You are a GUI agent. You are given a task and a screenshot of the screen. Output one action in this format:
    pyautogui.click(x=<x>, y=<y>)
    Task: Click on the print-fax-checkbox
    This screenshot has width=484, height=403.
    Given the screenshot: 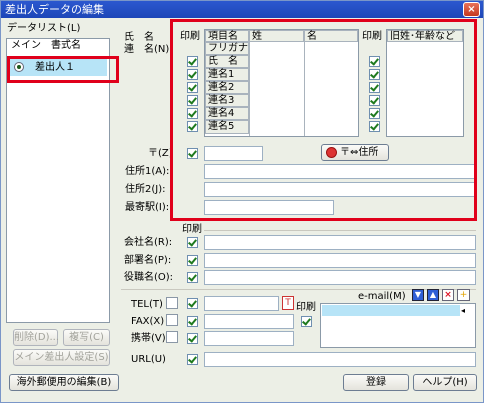 What is the action you would take?
    pyautogui.click(x=192, y=321)
    